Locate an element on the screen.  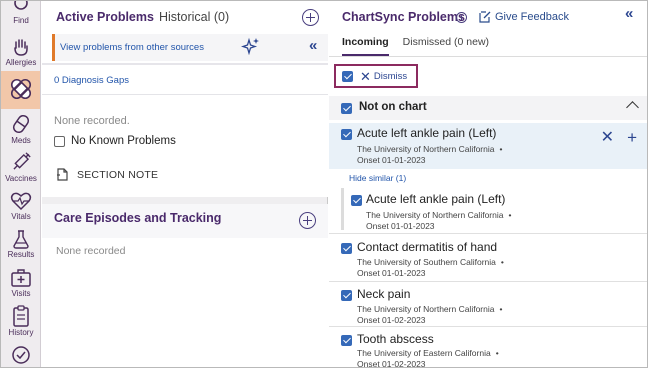
nav-item-find: Find is located at coordinates (20, 14).